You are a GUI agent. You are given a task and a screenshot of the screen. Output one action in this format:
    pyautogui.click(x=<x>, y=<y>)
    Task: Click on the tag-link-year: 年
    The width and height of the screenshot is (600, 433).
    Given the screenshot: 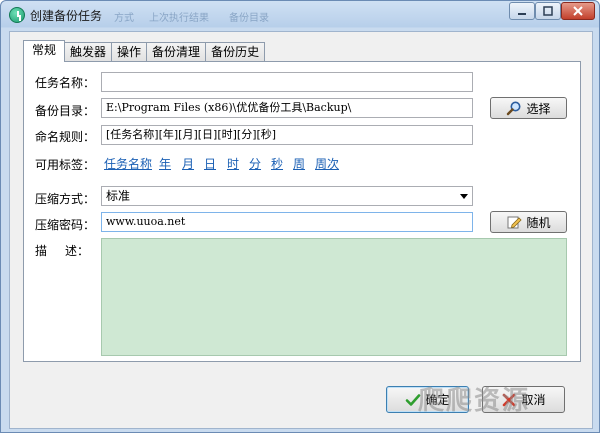 What is the action you would take?
    pyautogui.click(x=165, y=163)
    